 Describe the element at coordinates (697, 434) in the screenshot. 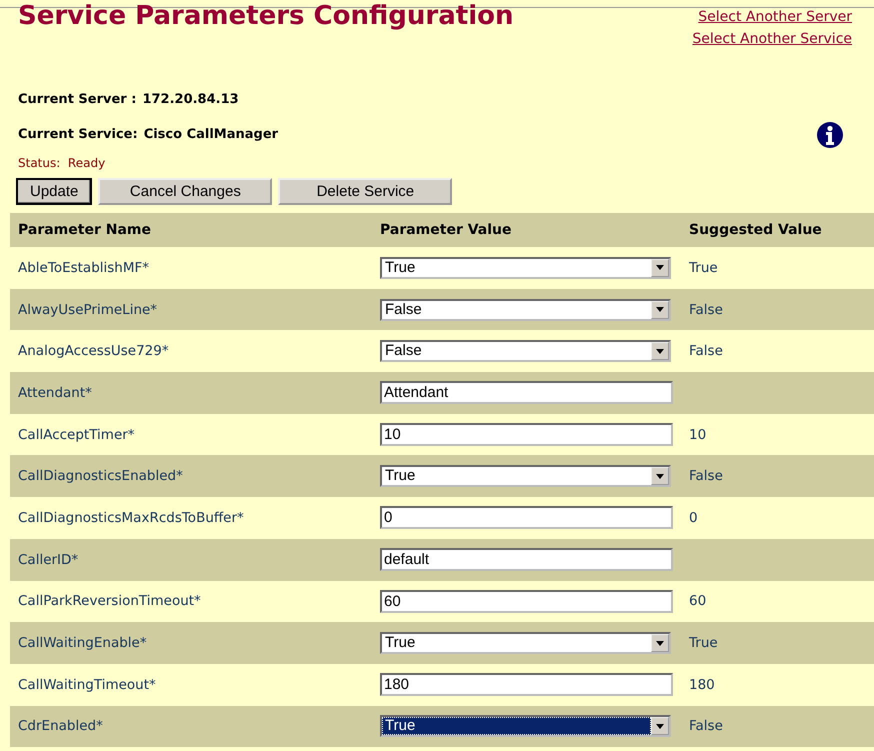

I see `suggested-value: 10` at that location.